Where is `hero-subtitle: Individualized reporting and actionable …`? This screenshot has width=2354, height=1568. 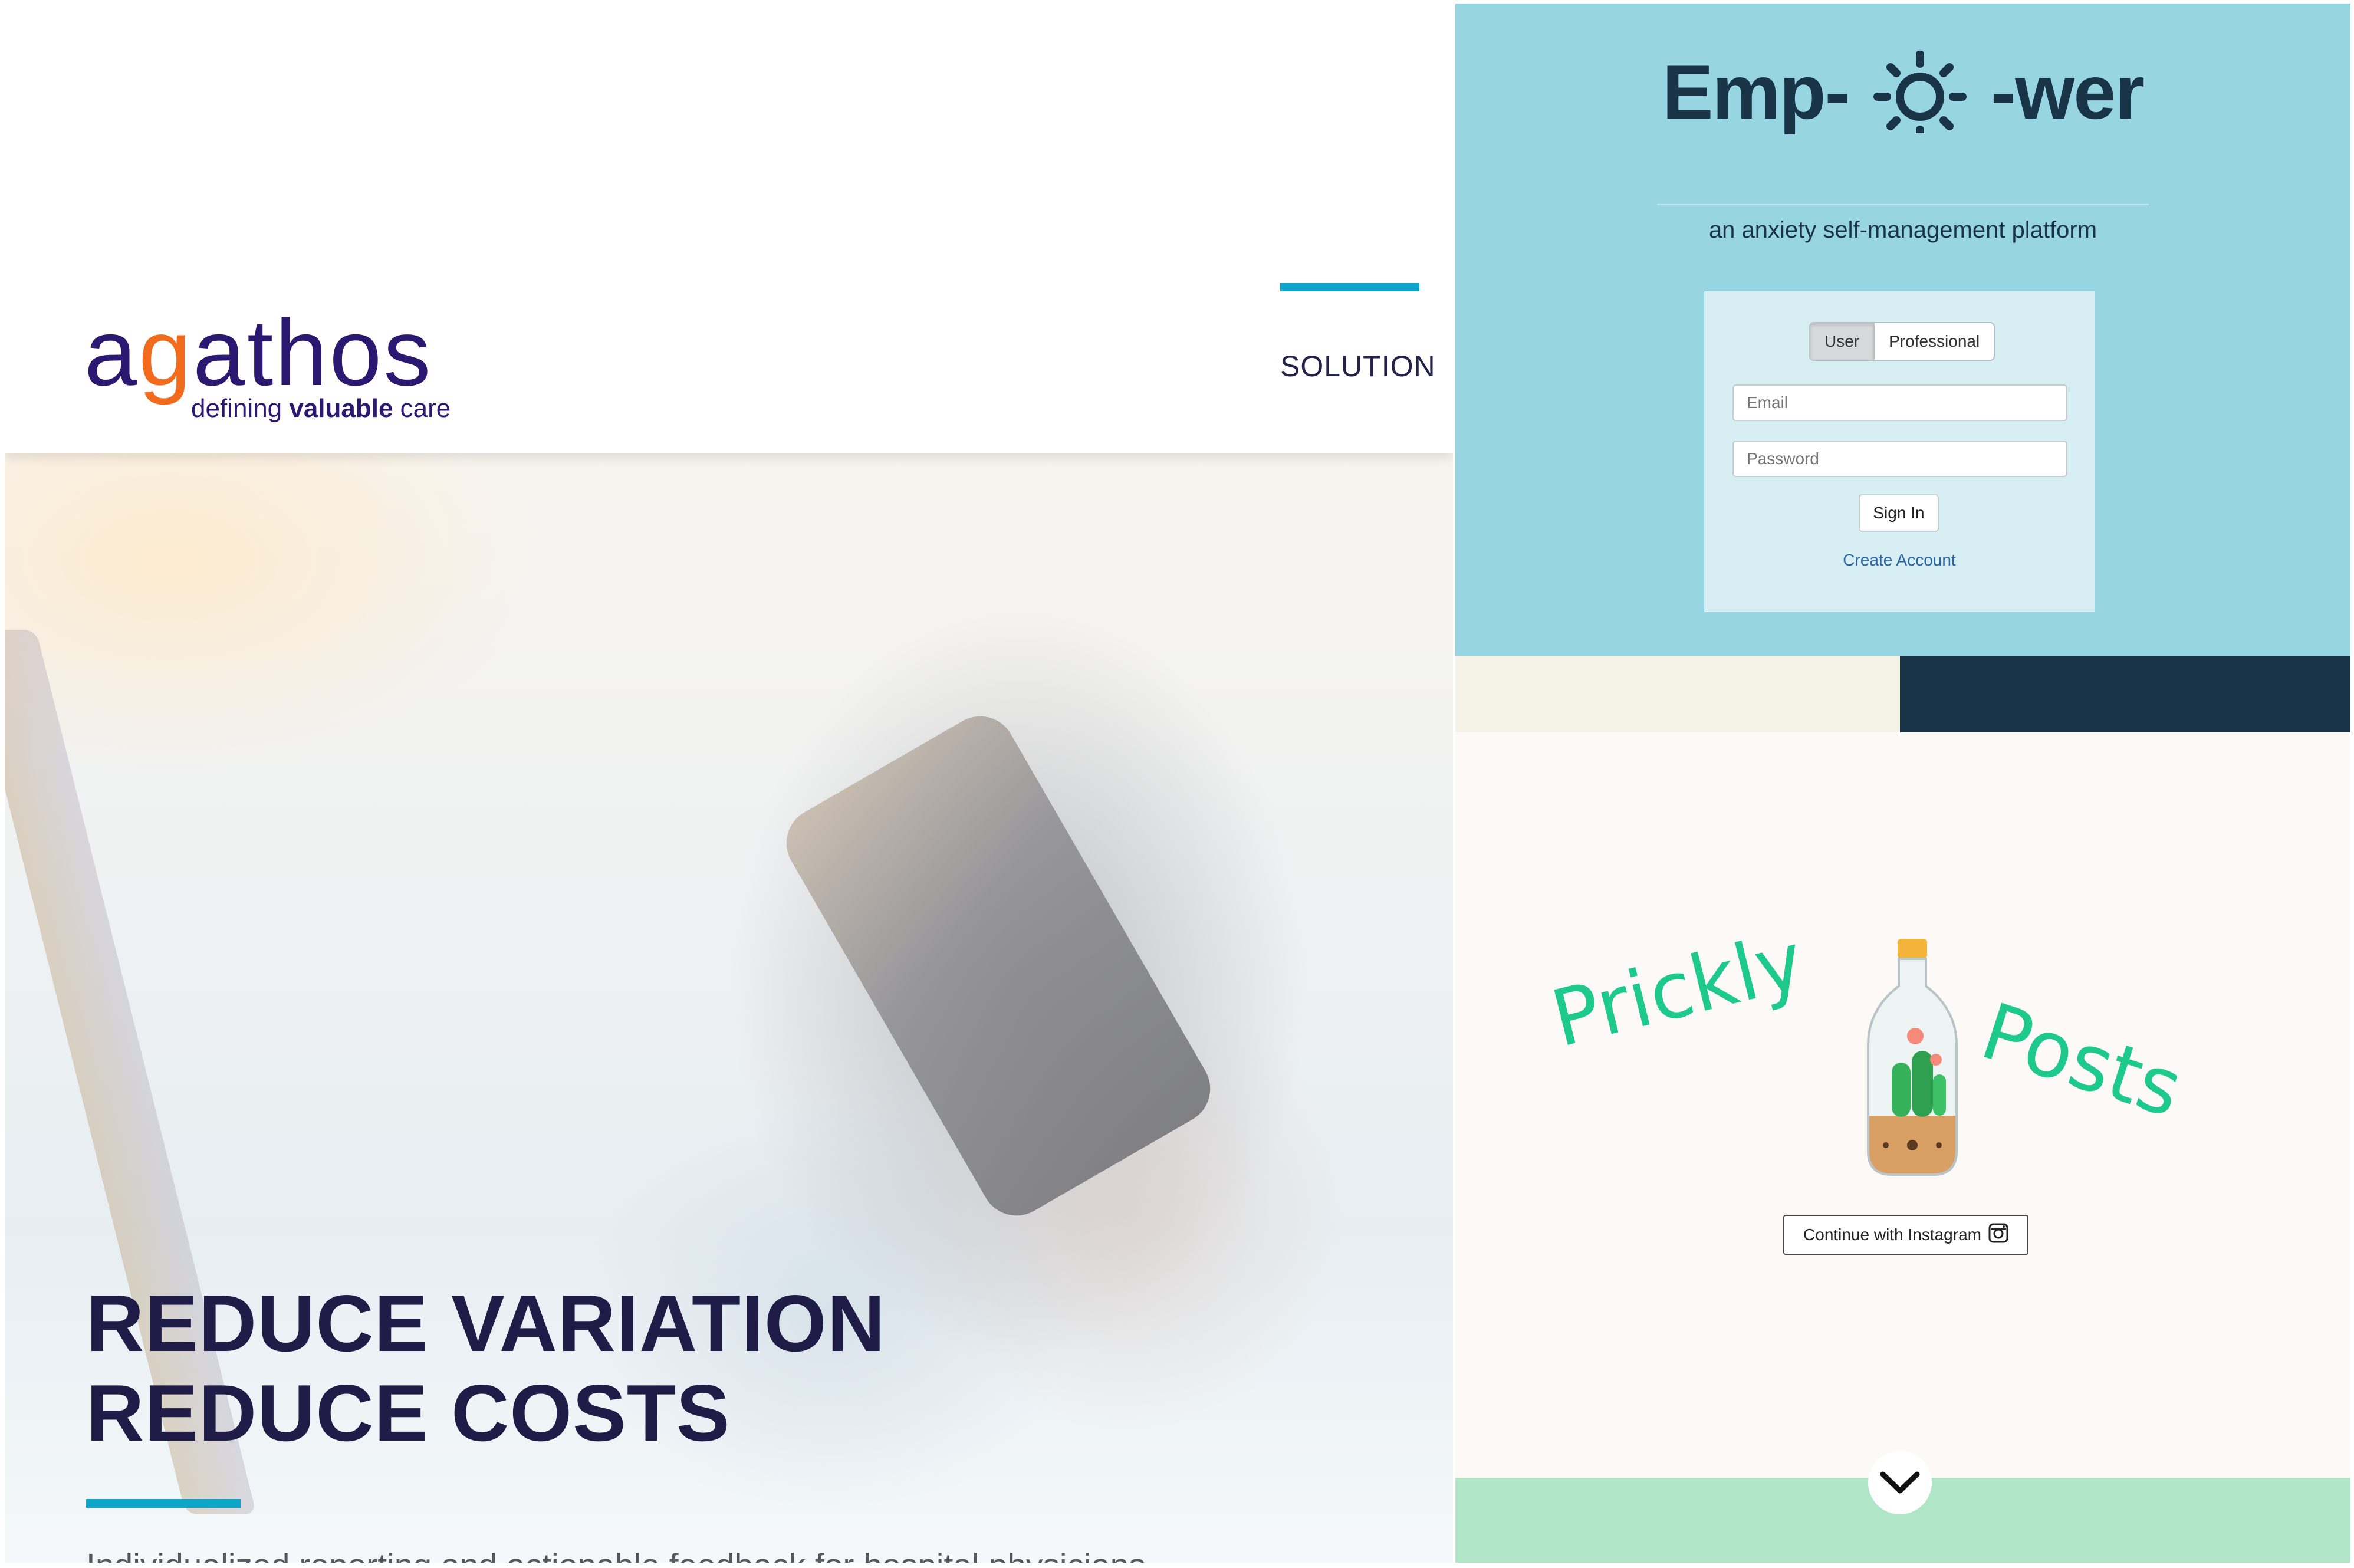 hero-subtitle: Individualized reporting and actionable … is located at coordinates (616, 1554).